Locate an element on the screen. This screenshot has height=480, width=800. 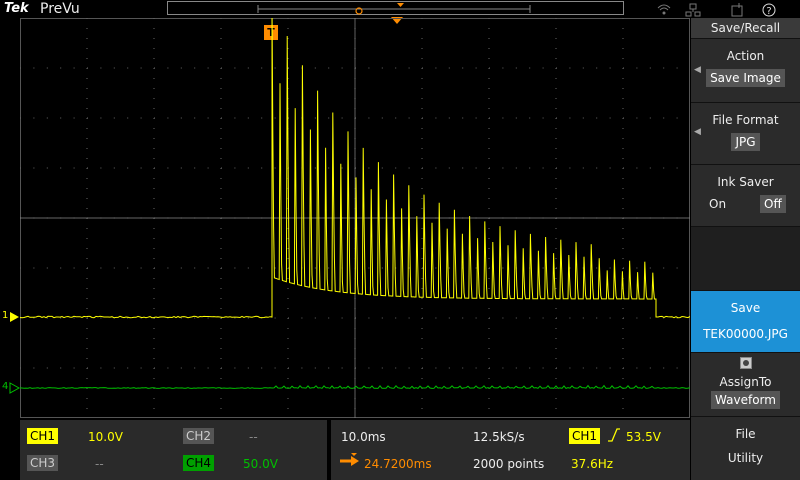
file-utility-button: File Utility is located at coordinates (745, 448).